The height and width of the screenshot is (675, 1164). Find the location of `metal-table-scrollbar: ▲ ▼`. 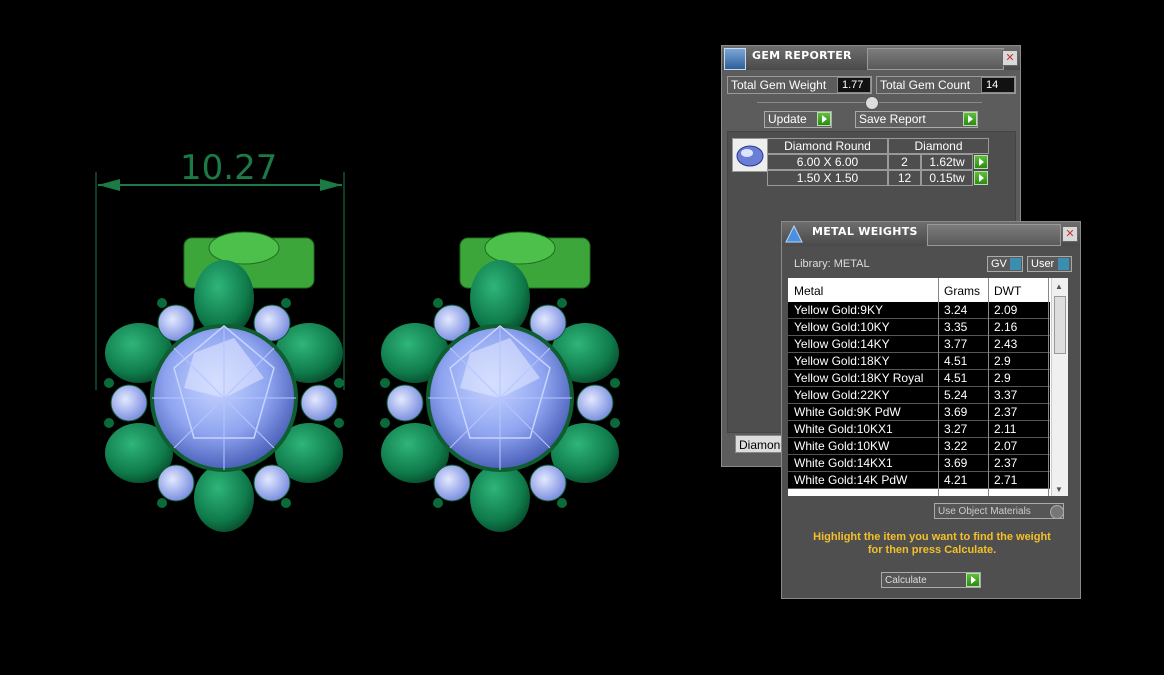

metal-table-scrollbar: ▲ ▼ is located at coordinates (1059, 387).